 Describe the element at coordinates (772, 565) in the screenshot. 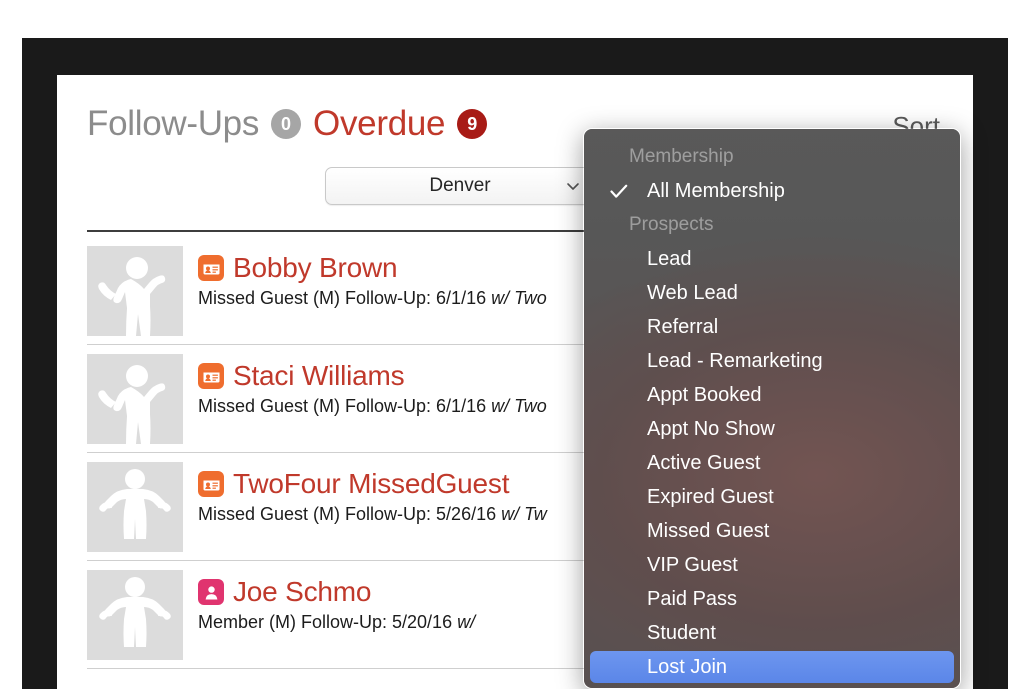

I see `menu-item-vip-guest: VIP Guest` at that location.